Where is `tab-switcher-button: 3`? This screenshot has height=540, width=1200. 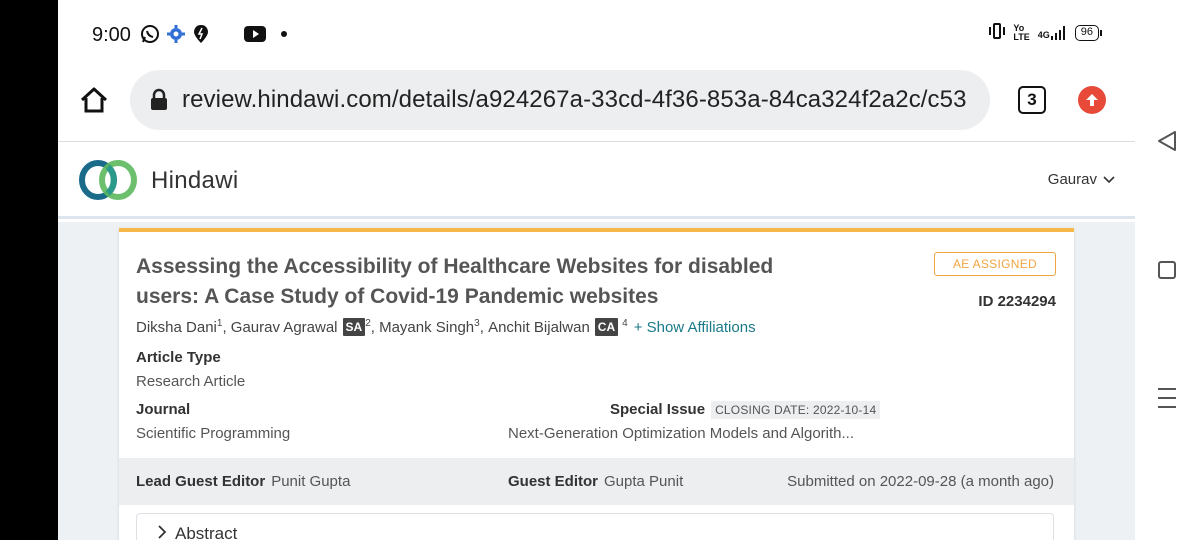
tab-switcher-button: 3 is located at coordinates (1032, 100).